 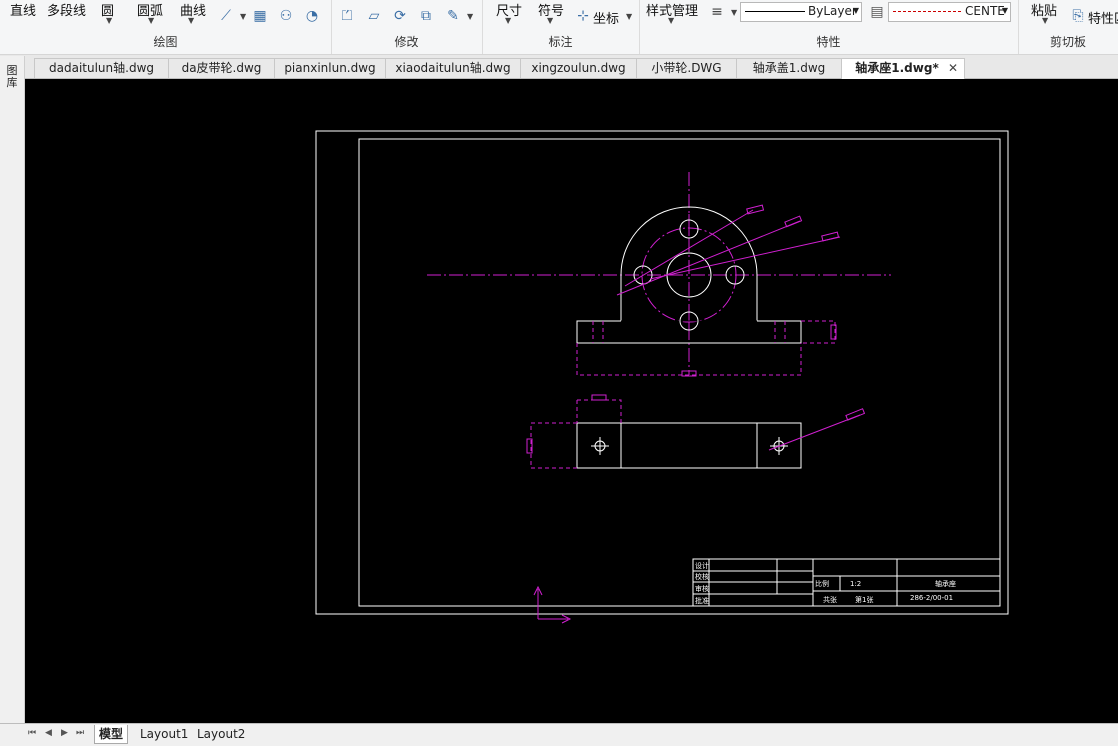 I want to click on top-view, so click(x=696, y=431).